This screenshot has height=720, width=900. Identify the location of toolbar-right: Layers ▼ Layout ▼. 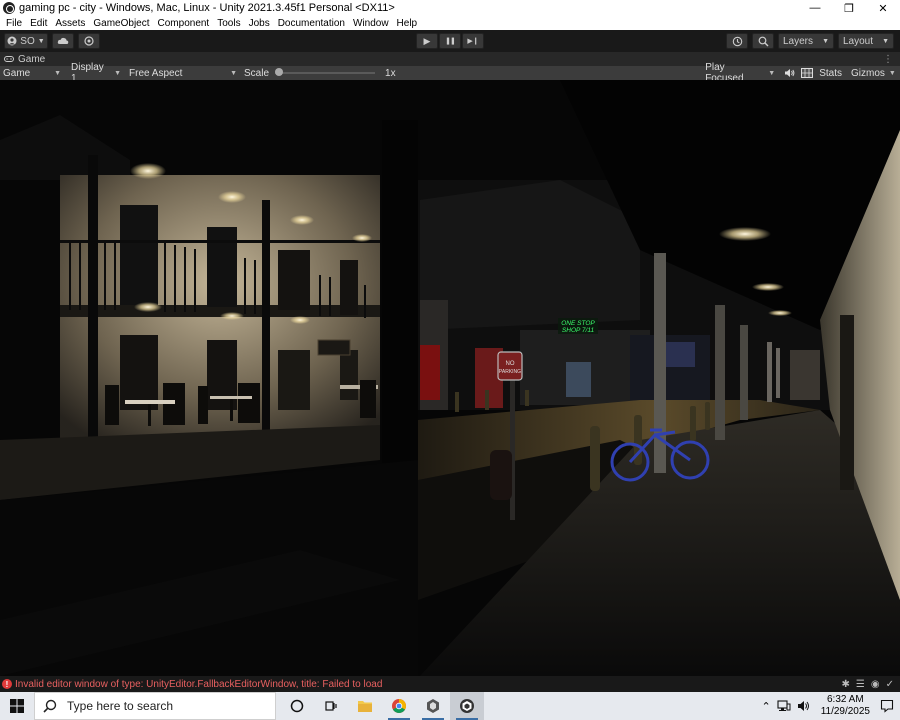
(810, 41).